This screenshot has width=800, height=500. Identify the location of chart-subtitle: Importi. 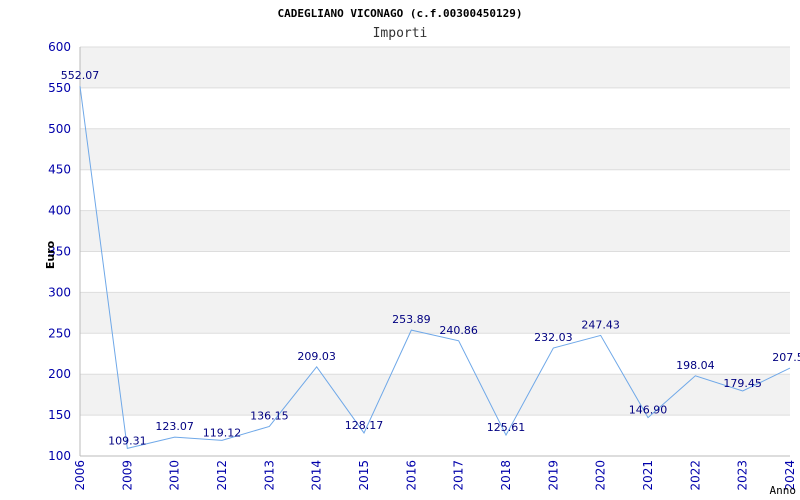
(400, 33).